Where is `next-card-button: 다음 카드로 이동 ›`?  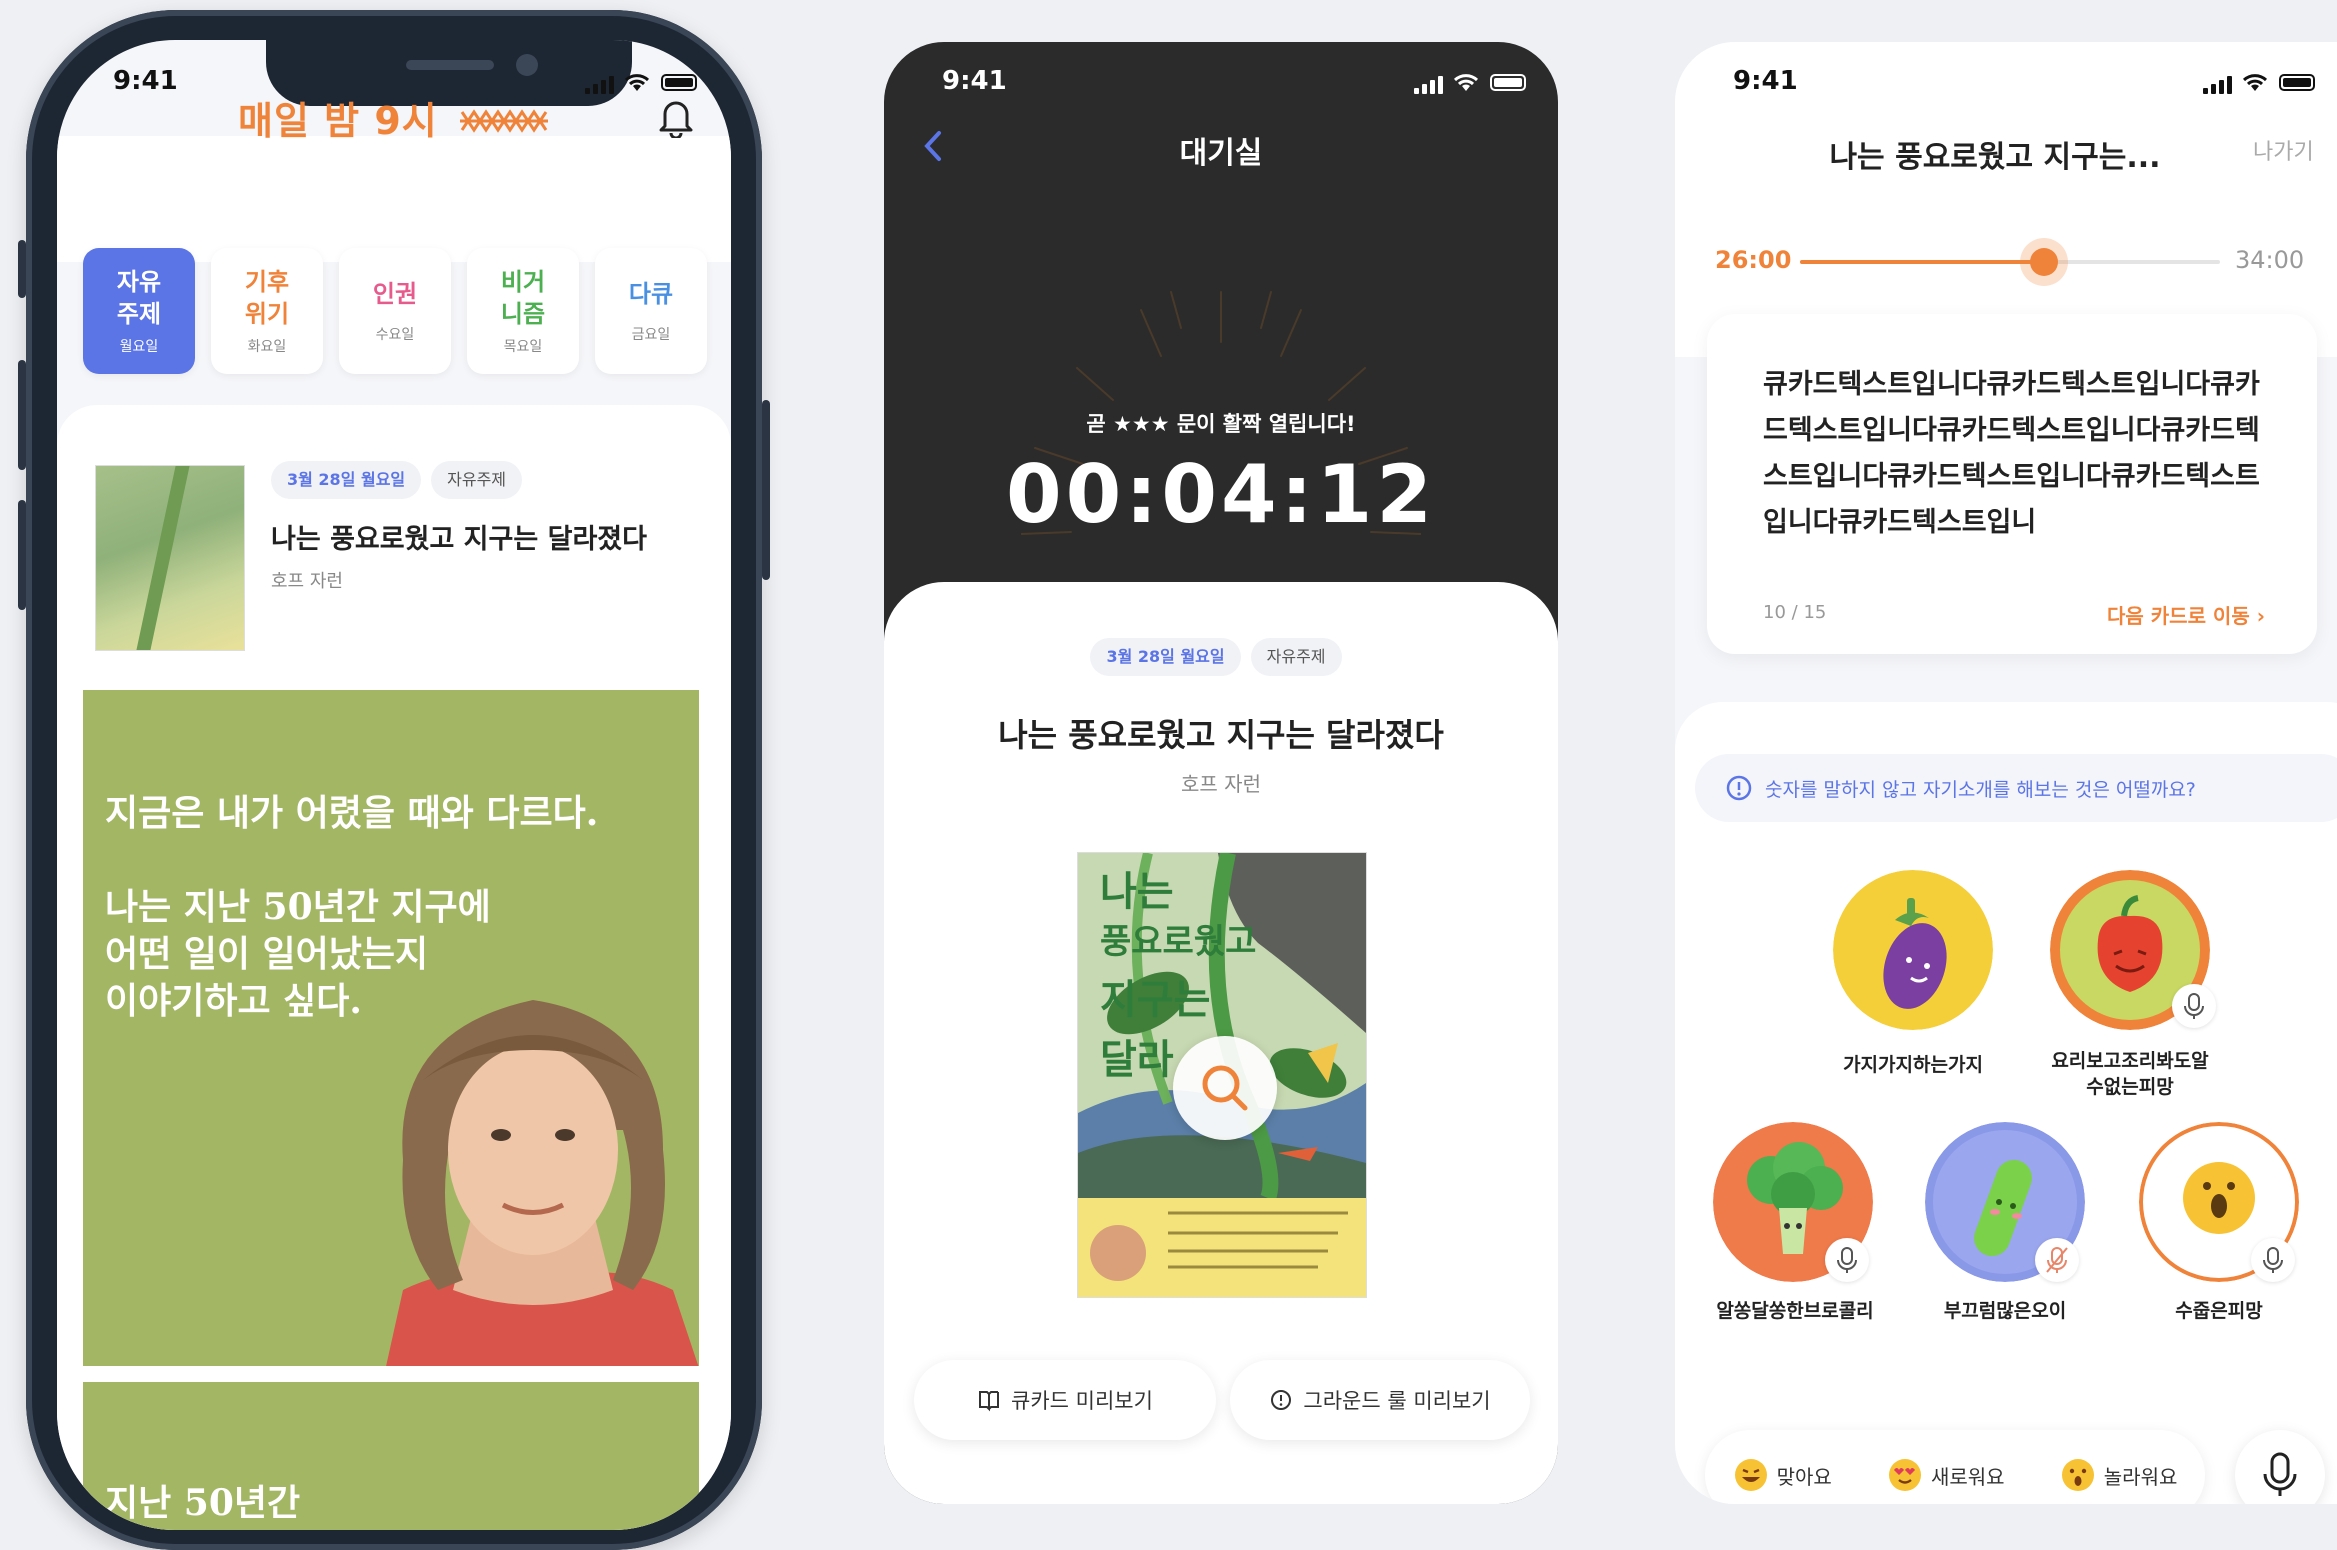
next-card-button: 다음 카드로 이동 › is located at coordinates (2186, 614).